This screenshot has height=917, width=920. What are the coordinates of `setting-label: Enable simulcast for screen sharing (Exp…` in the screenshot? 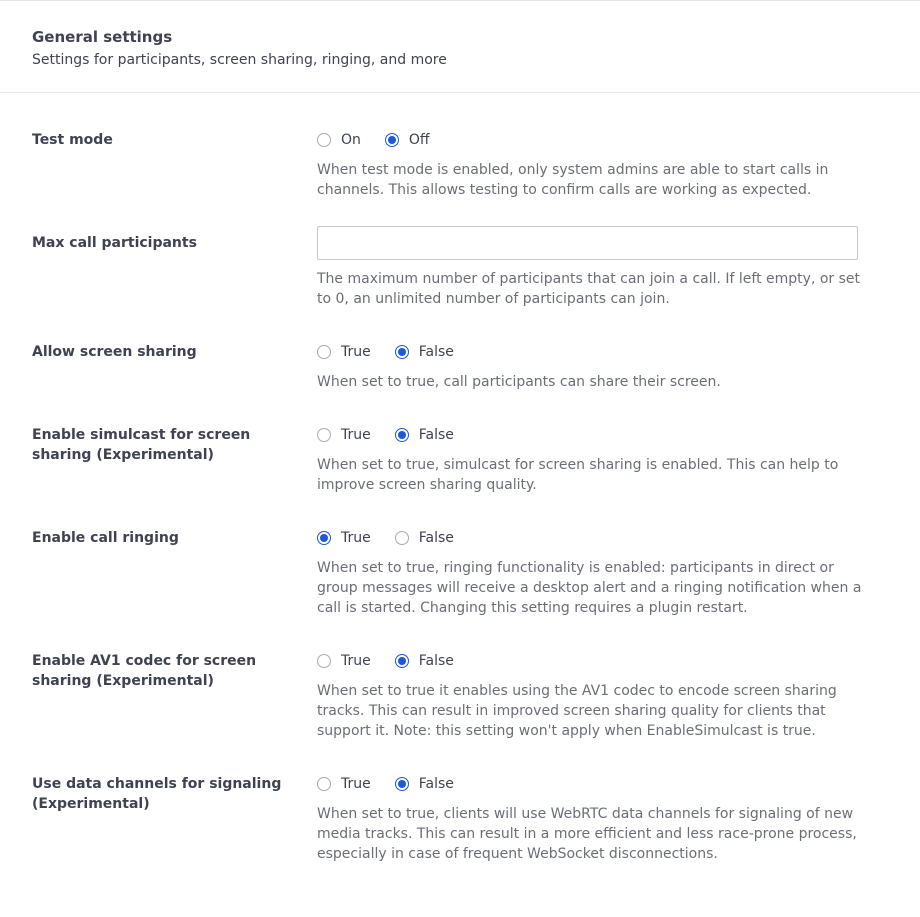 It's located at (141, 445).